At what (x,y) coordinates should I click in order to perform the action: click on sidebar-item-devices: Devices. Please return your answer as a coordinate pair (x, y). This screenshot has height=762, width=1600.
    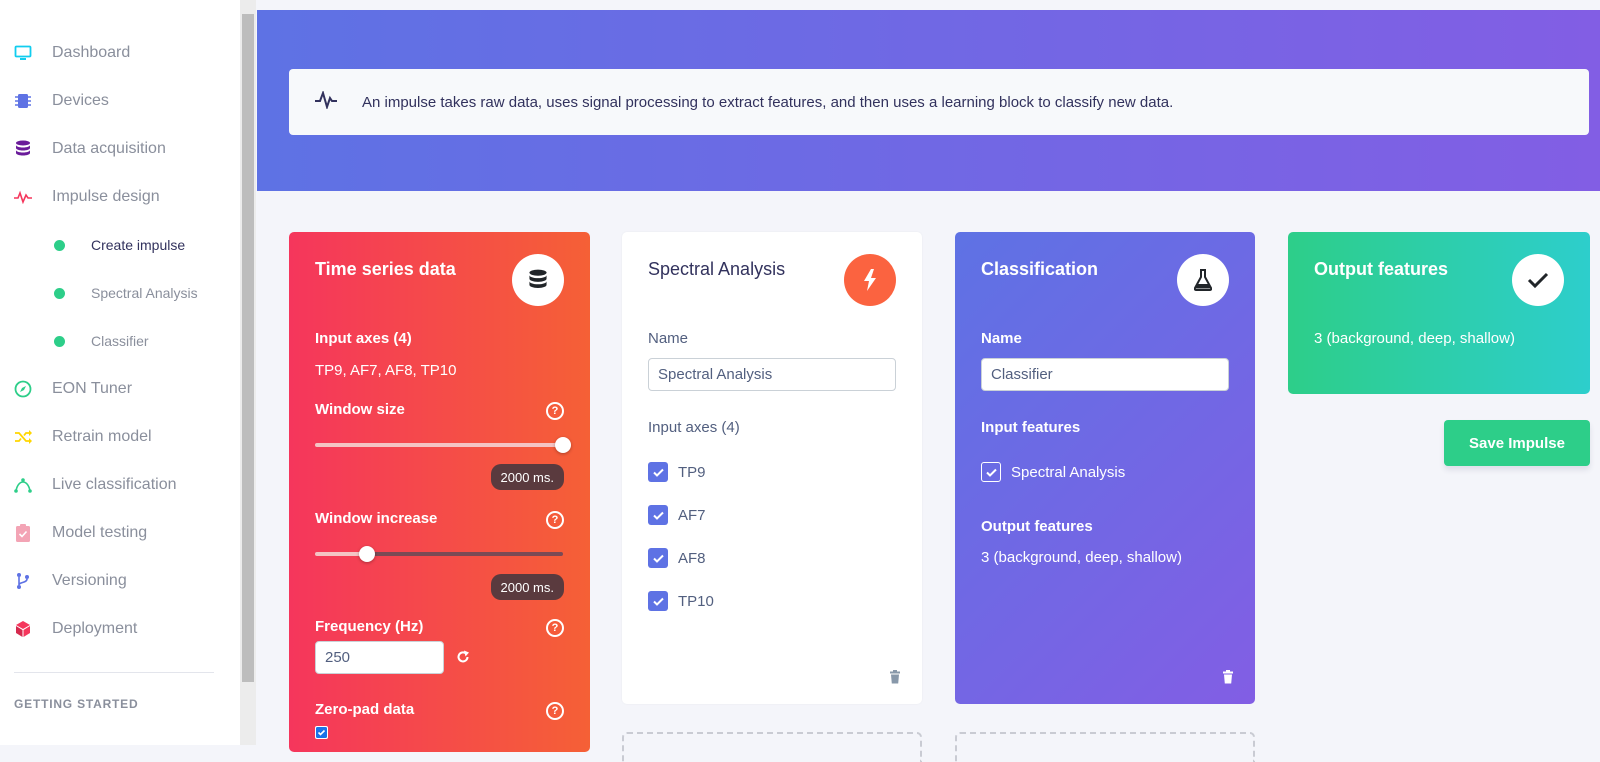
    Looking at the image, I should click on (120, 101).